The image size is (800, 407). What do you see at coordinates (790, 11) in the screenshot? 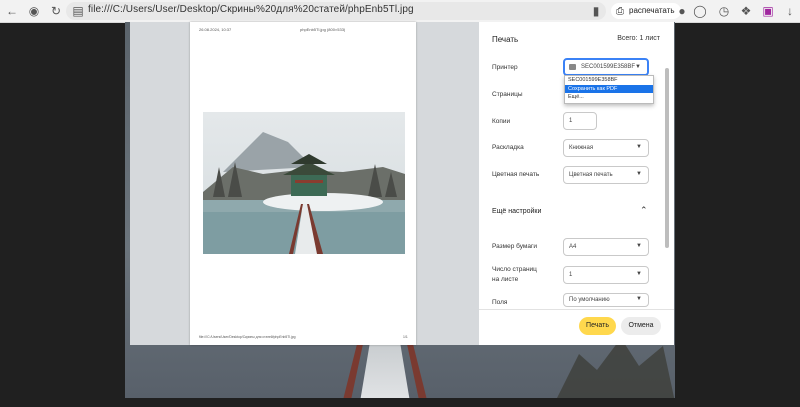
I see `download-icon: ↓` at bounding box center [790, 11].